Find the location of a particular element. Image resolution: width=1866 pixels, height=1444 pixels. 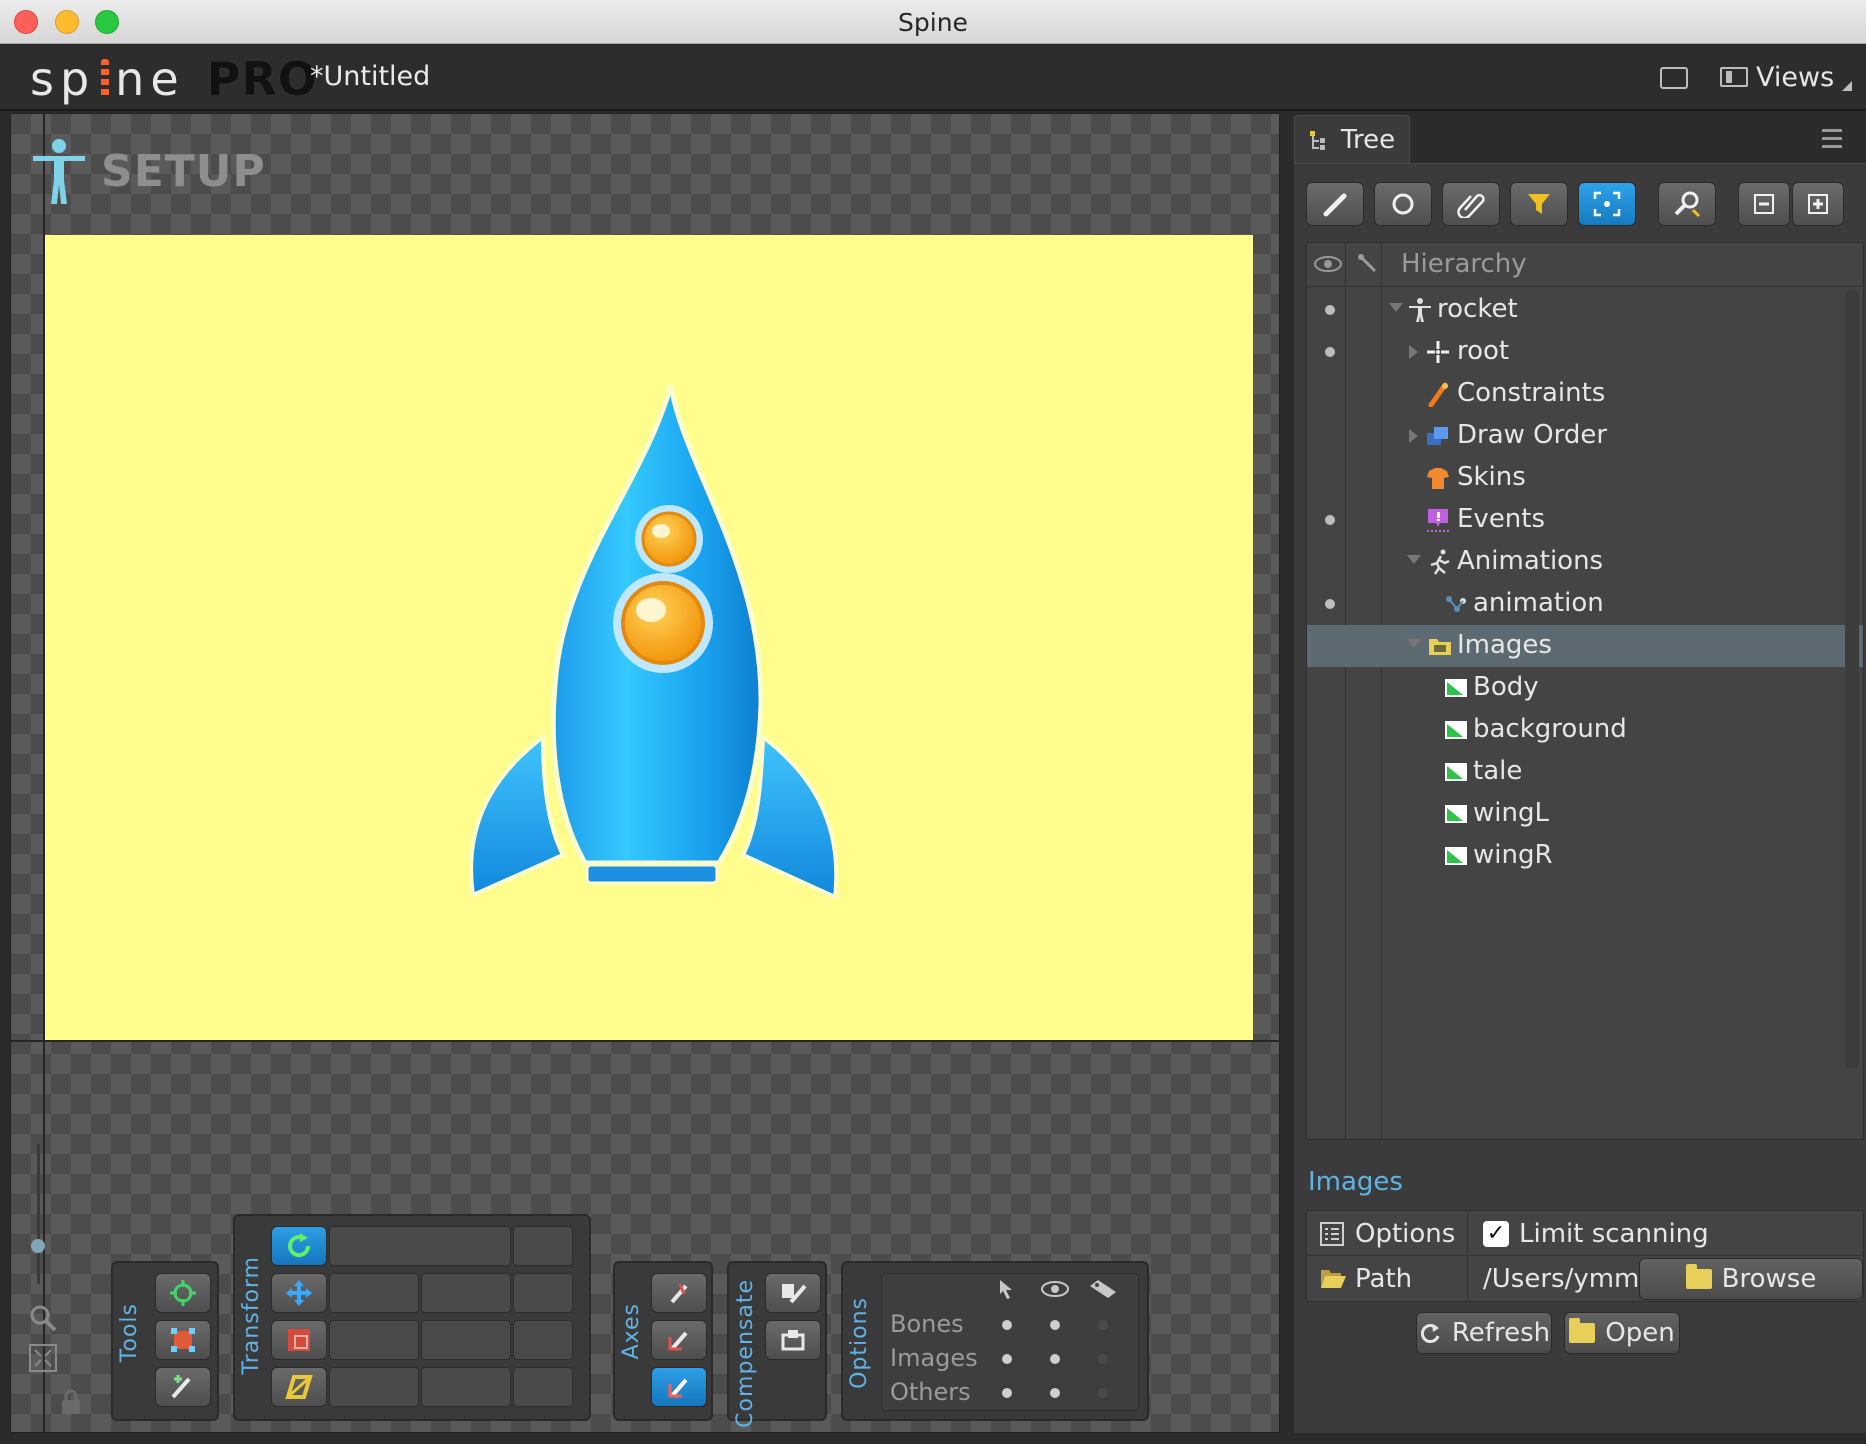

corner-triangle-icon is located at coordinates (1847, 86).